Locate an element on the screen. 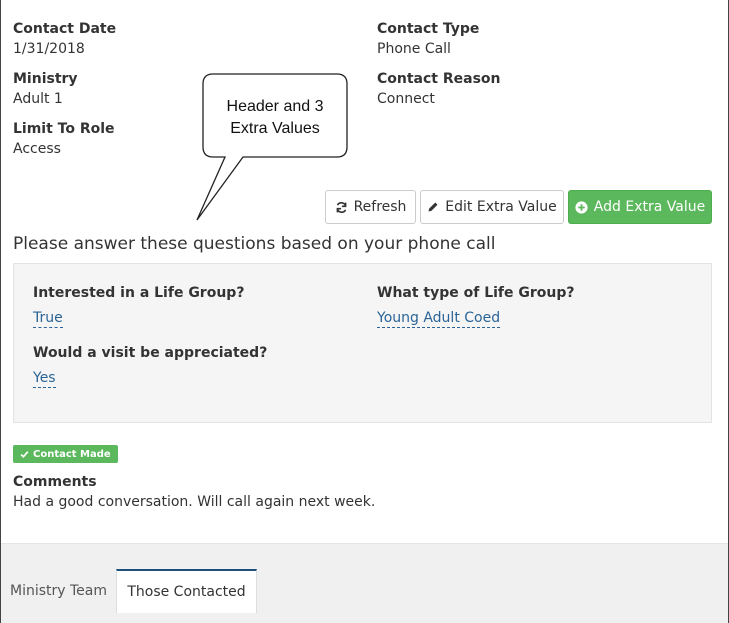 Image resolution: width=729 pixels, height=623 pixels. pencil-icon is located at coordinates (433, 207).